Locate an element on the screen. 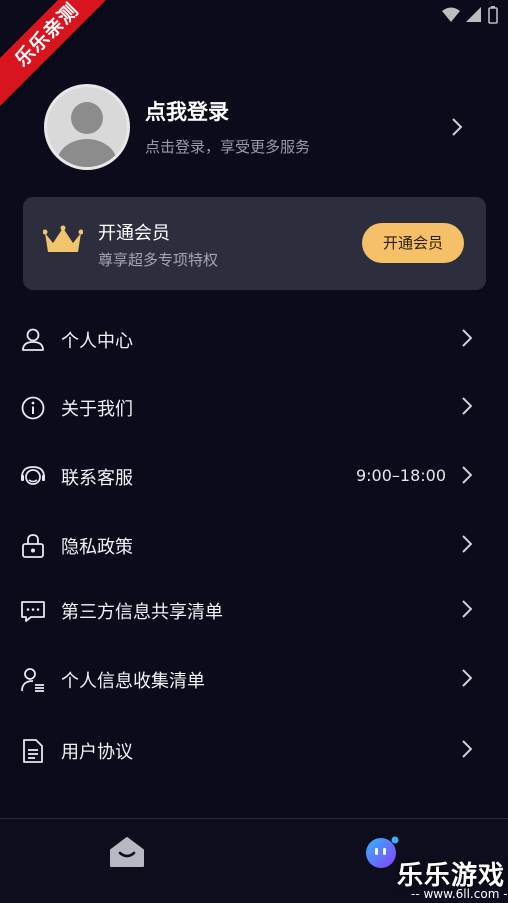 This screenshot has height=903, width=508. vip-title: 开通会员 is located at coordinates (134, 233).